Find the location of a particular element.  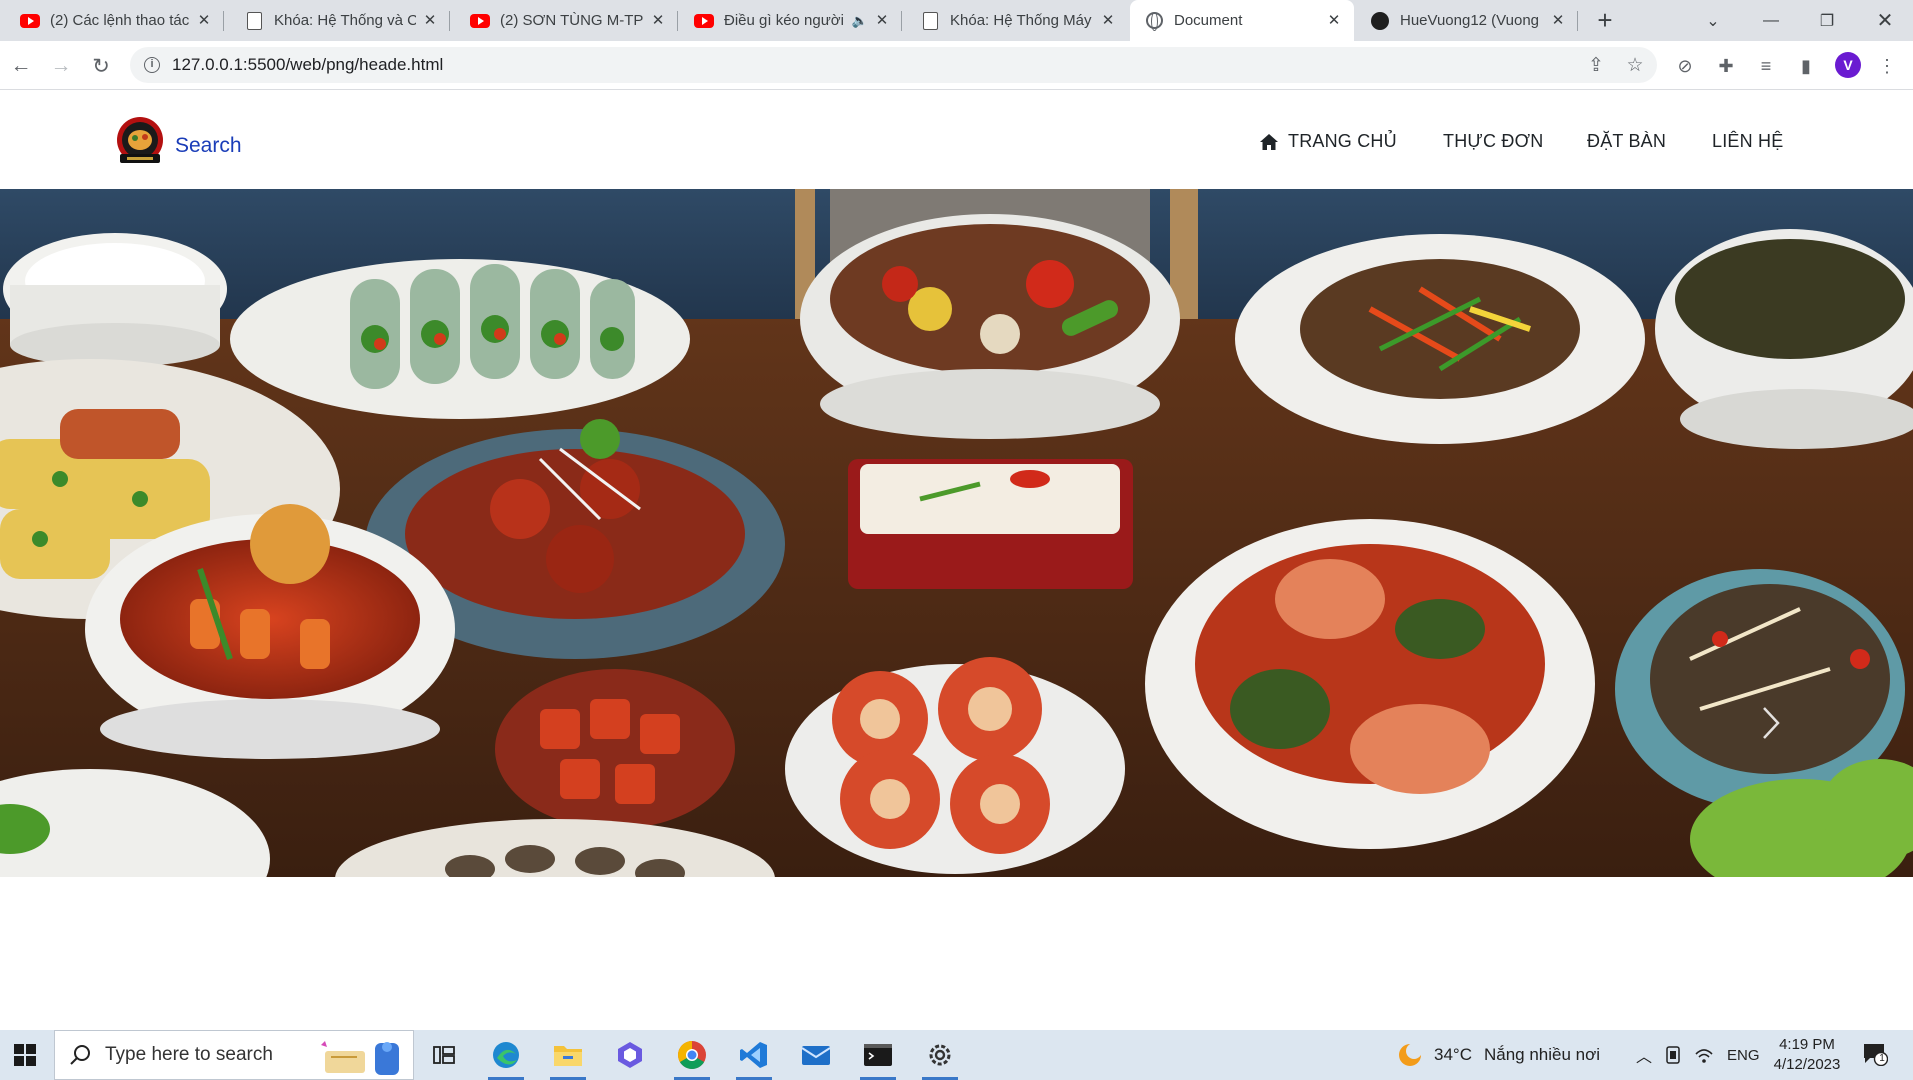

tray-battery-icon is located at coordinates (1673, 1055).